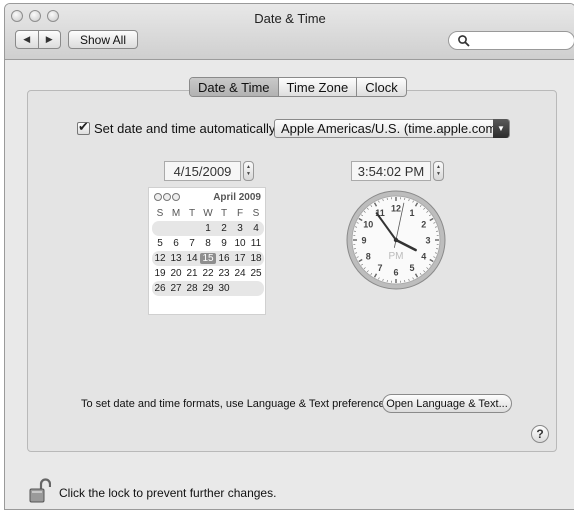 This screenshot has width=574, height=510. What do you see at coordinates (202, 171) in the screenshot?
I see `date-field: 4/15/2009` at bounding box center [202, 171].